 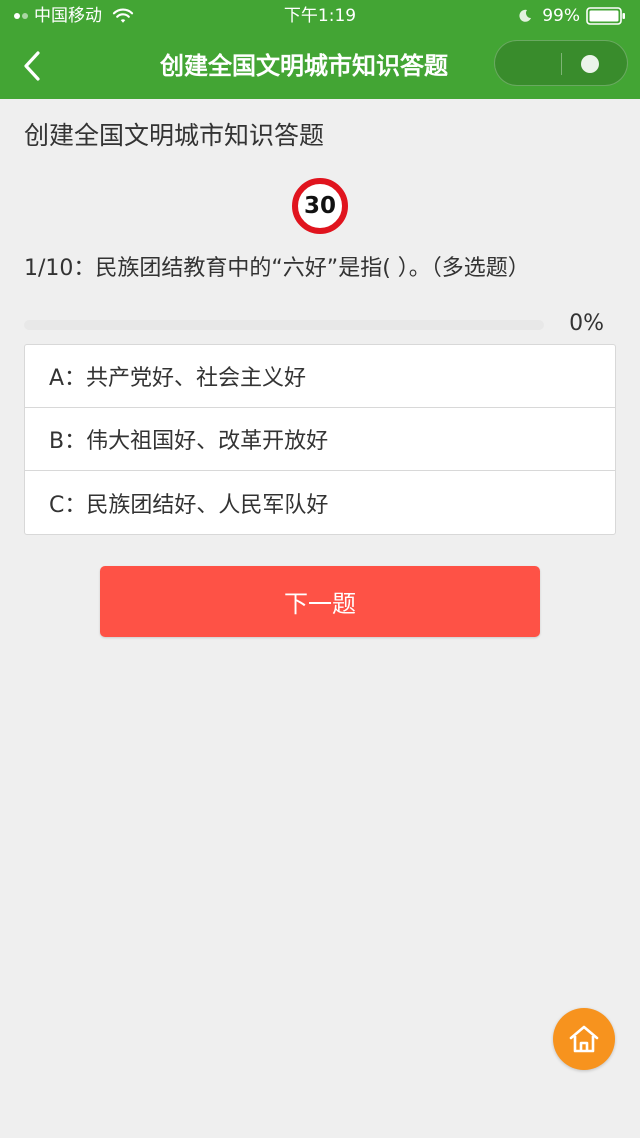 I want to click on page-title: 创建全国文明城市知识答题, so click(x=174, y=135).